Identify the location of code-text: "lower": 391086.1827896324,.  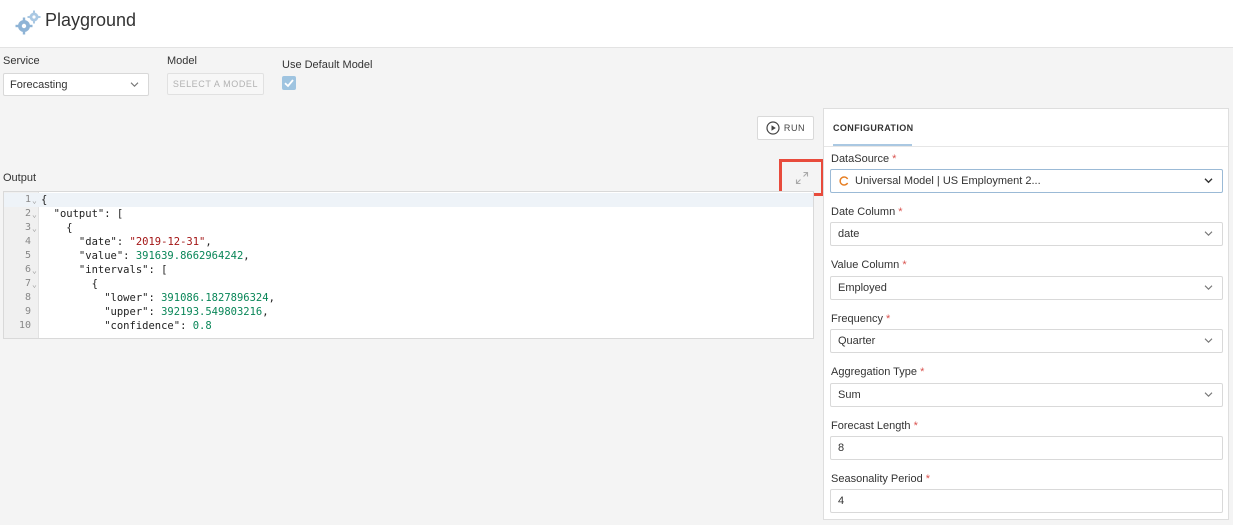
(158, 298).